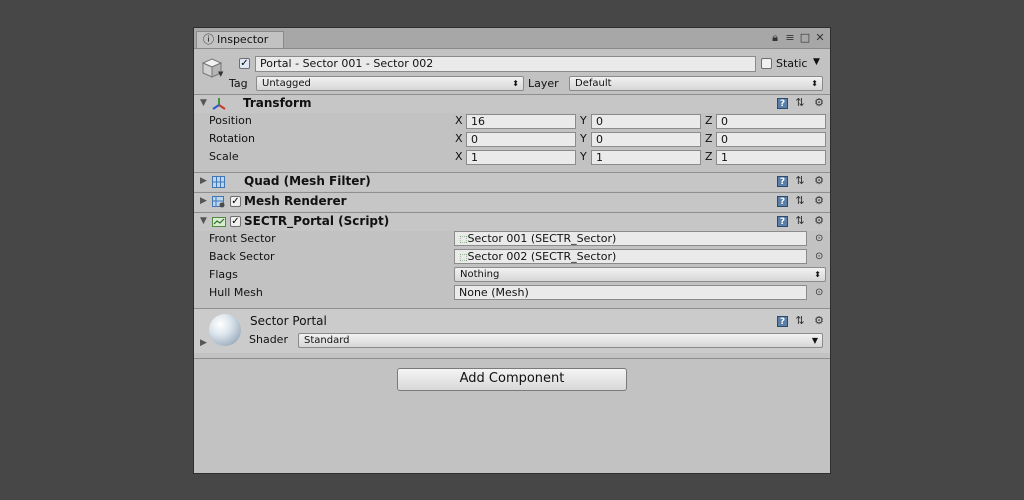  What do you see at coordinates (512, 181) in the screenshot?
I see `mesh-filter-header: ▶ Quad (Mesh Filter) ? ⇅ ⚙` at bounding box center [512, 181].